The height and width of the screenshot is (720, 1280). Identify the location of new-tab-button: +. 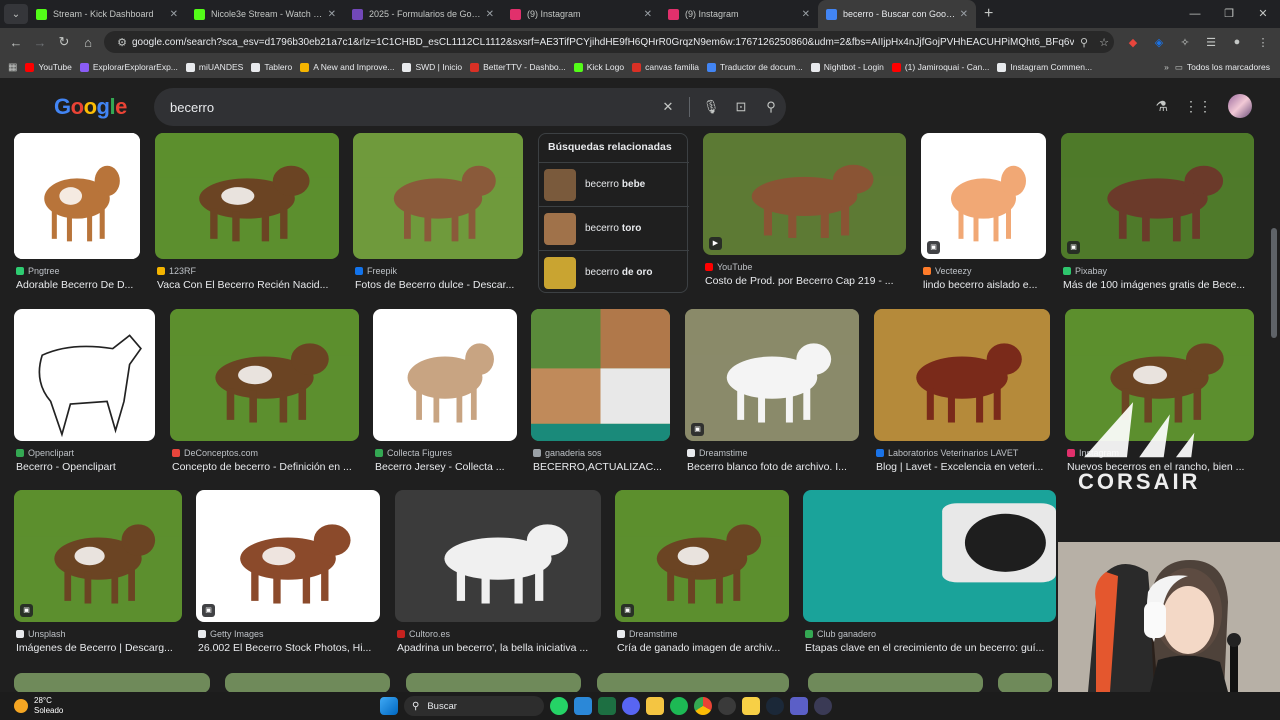
(988, 14).